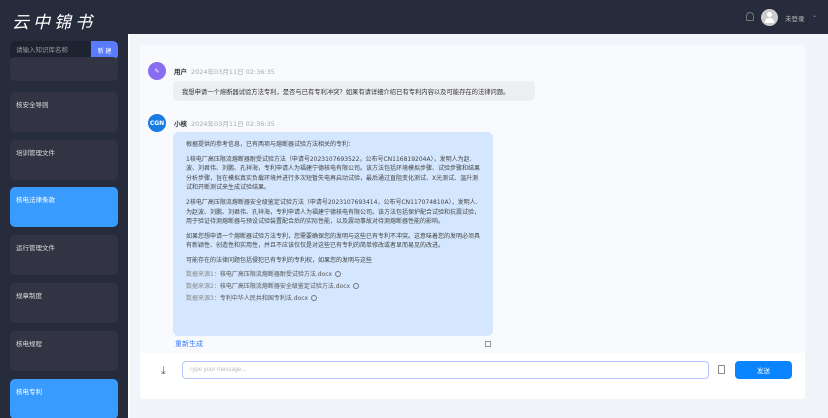  Describe the element at coordinates (445, 370) in the screenshot. I see `message-input` at that location.